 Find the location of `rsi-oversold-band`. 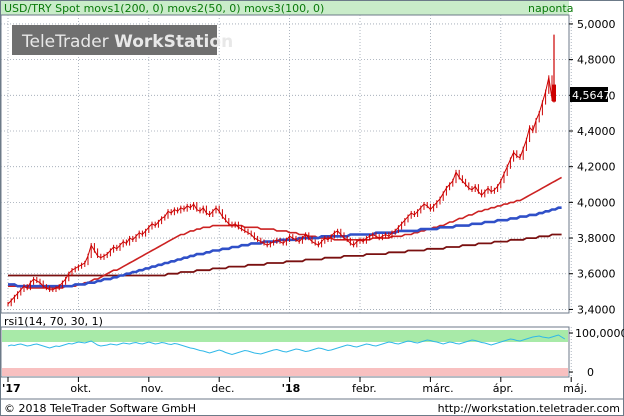

rsi-oversold-band is located at coordinates (285, 372).